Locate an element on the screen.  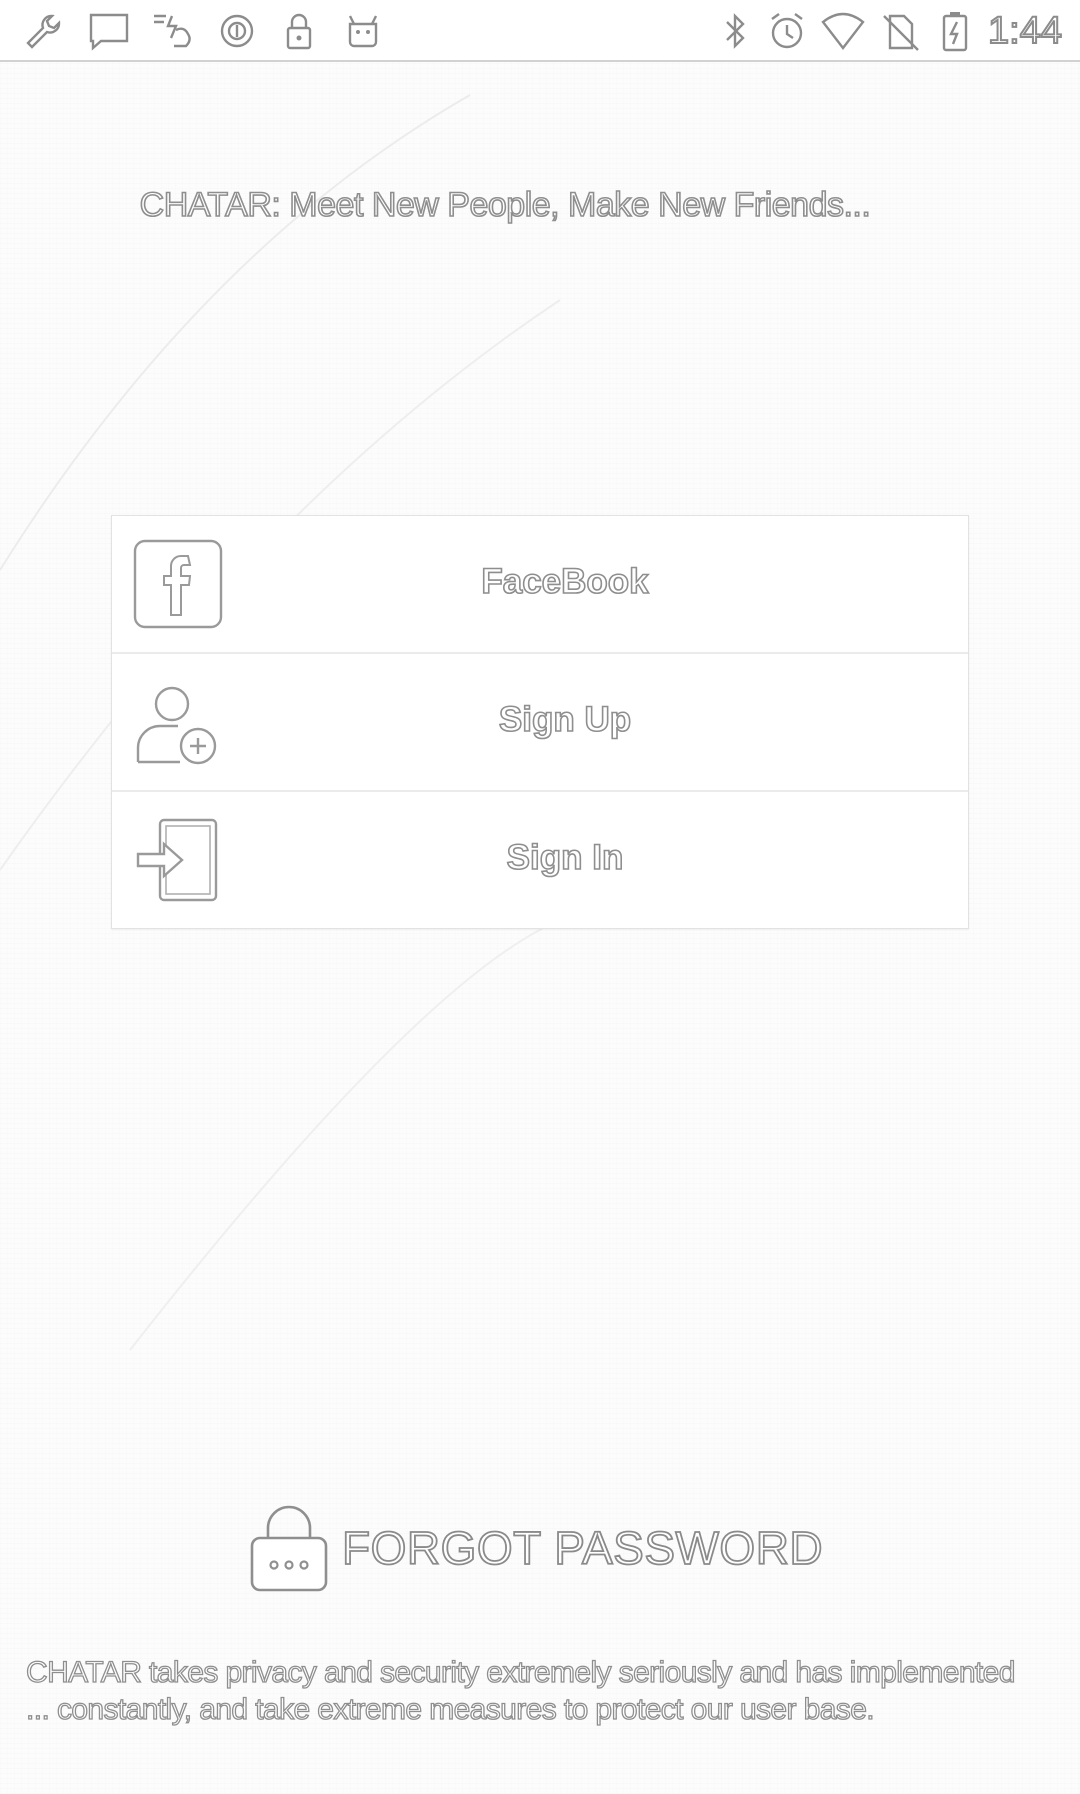
bluetooth-icon is located at coordinates (735, 31).